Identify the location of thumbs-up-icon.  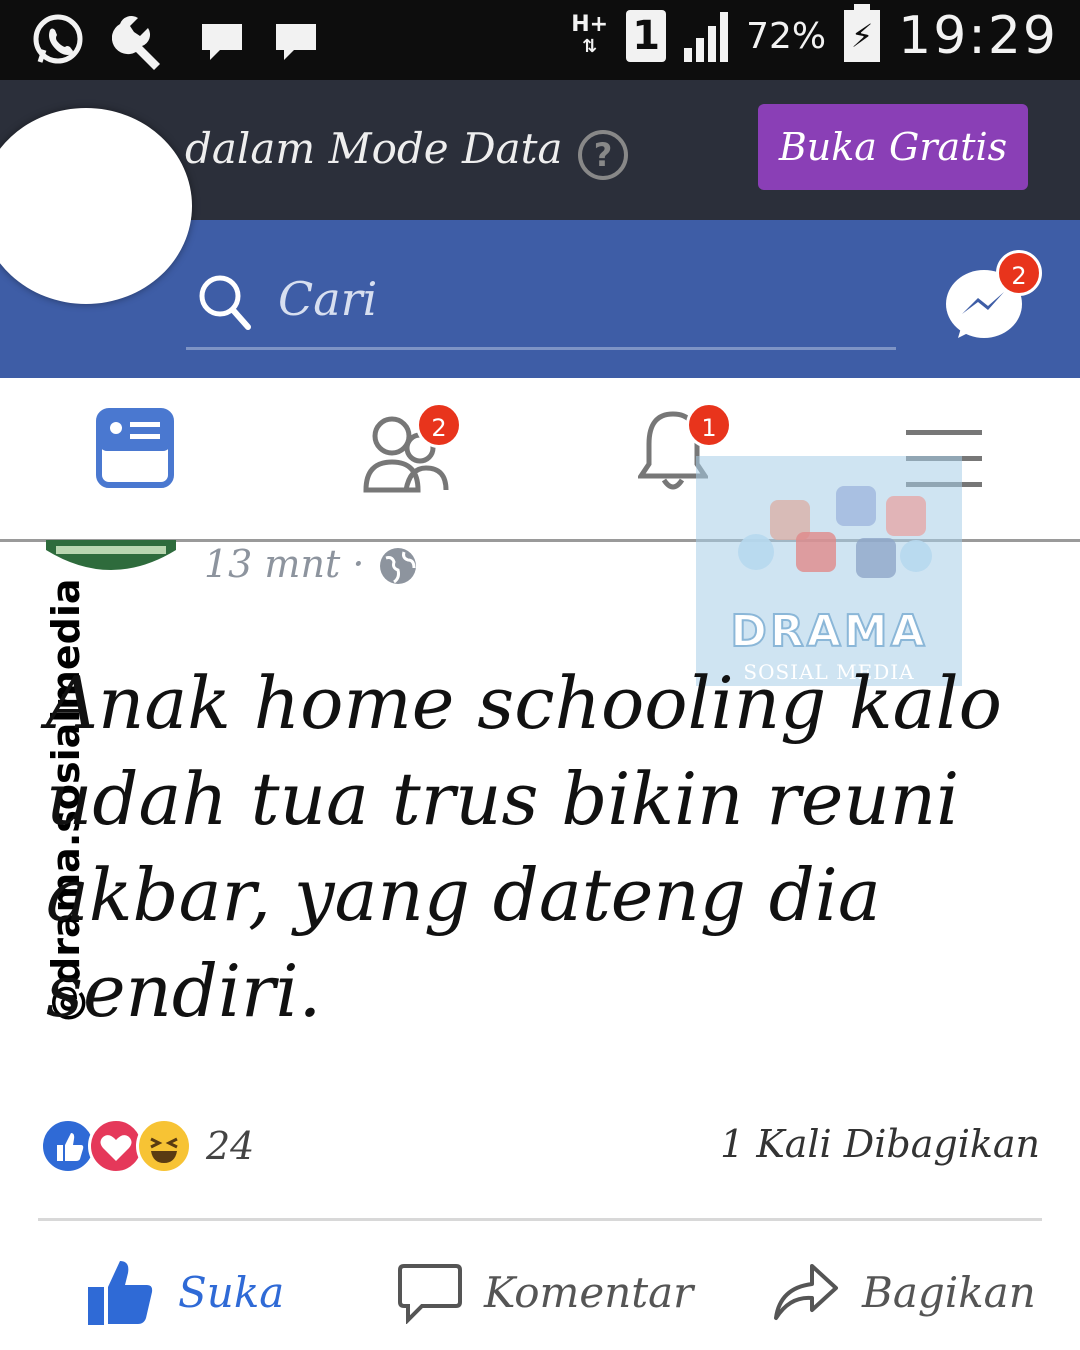
(120, 1293).